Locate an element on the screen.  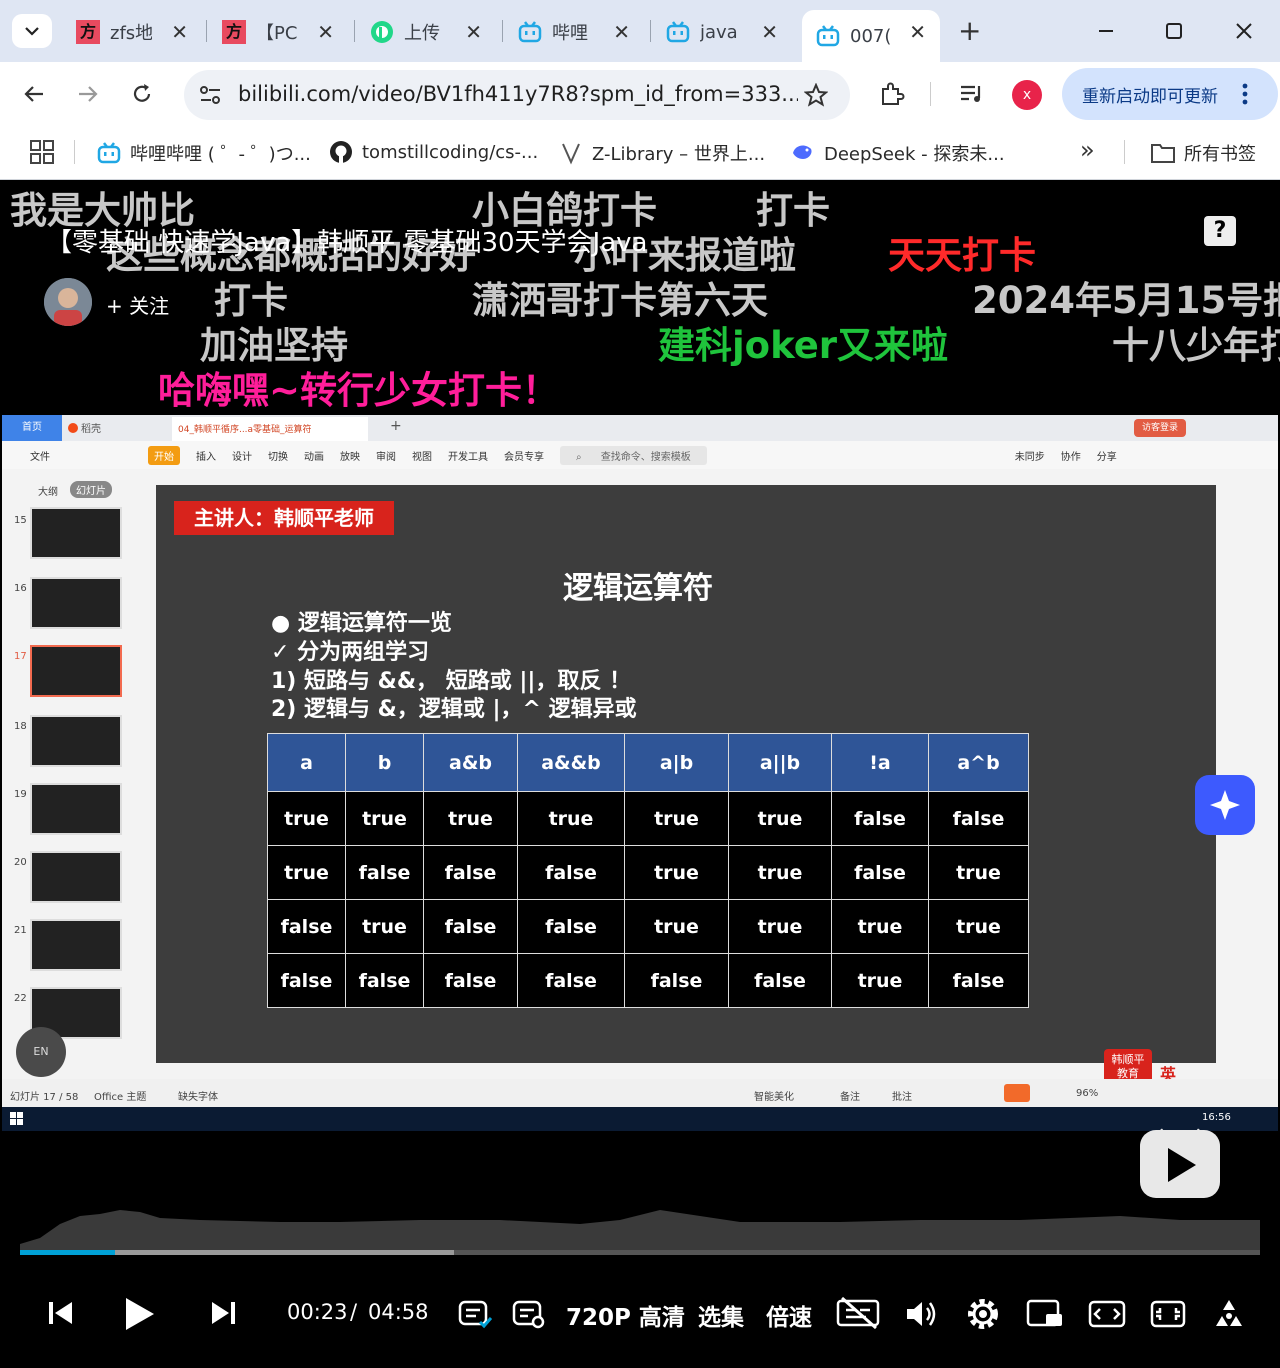
browser-tab: 方 zfs地 ✕ is located at coordinates (132, 32).